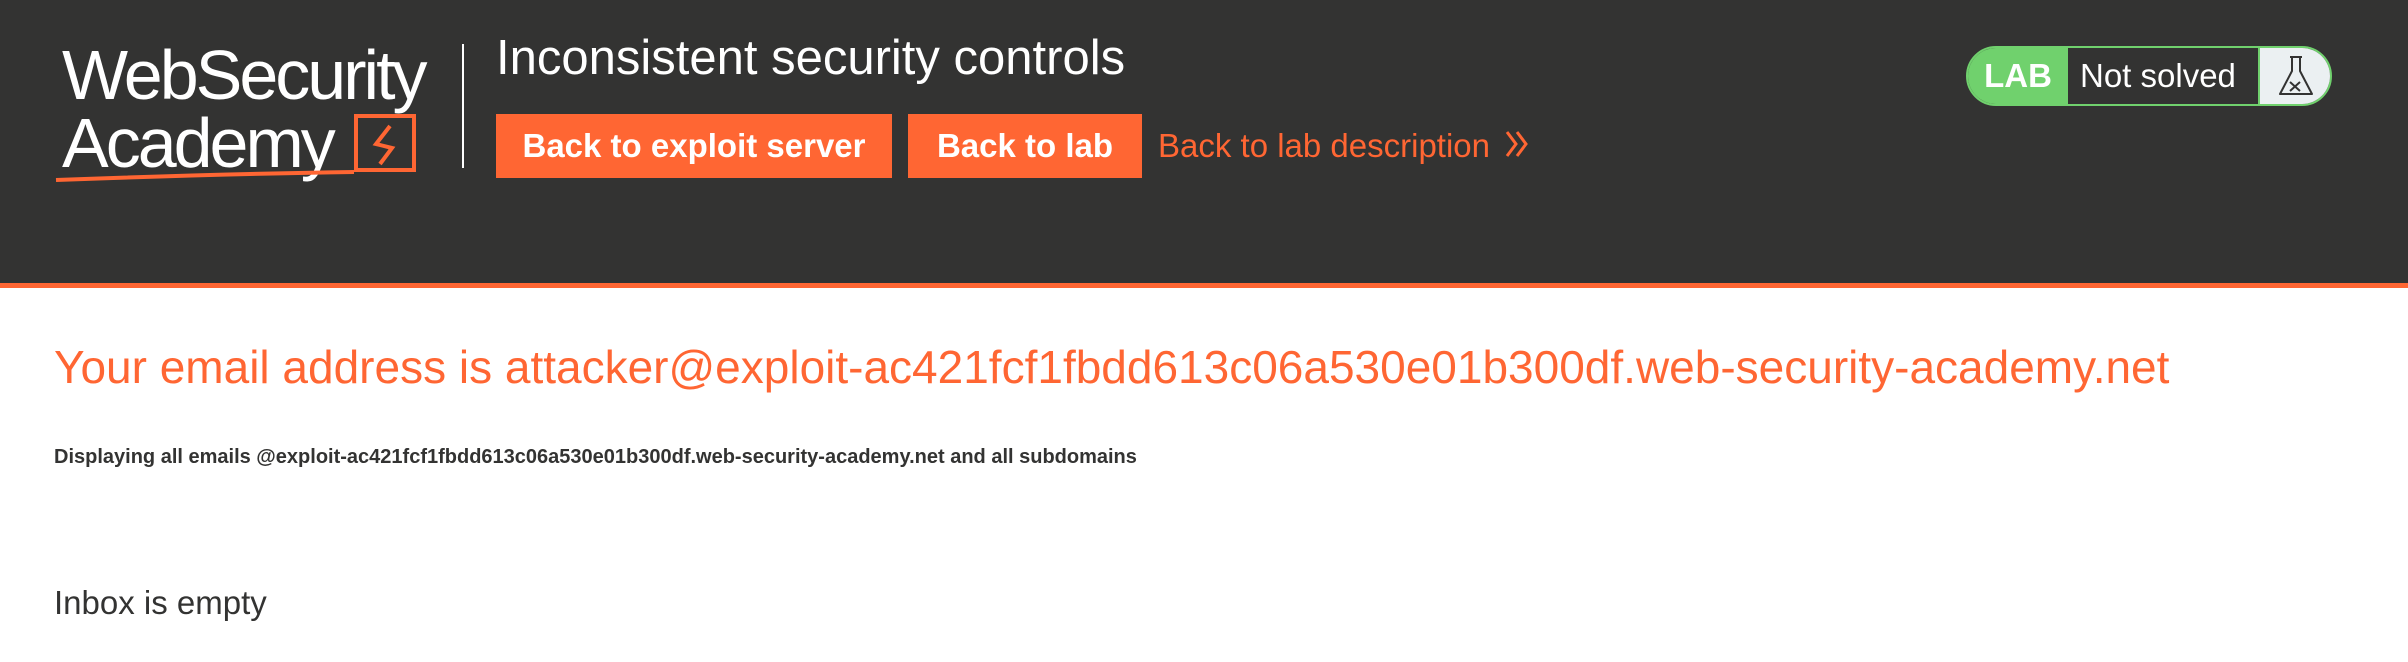 This screenshot has height=662, width=2408. What do you see at coordinates (811, 58) in the screenshot?
I see `lab-title: Inconsistent security controls` at bounding box center [811, 58].